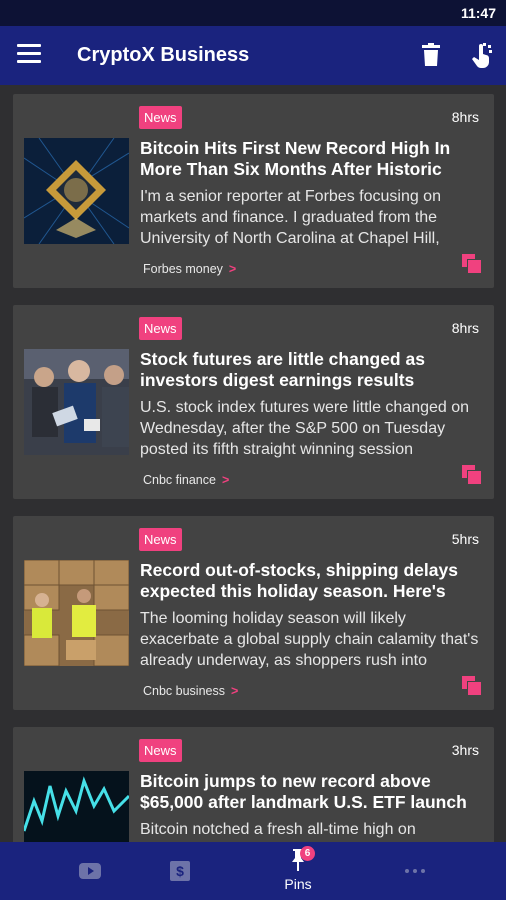  What do you see at coordinates (29, 55) in the screenshot?
I see `menu-icon` at bounding box center [29, 55].